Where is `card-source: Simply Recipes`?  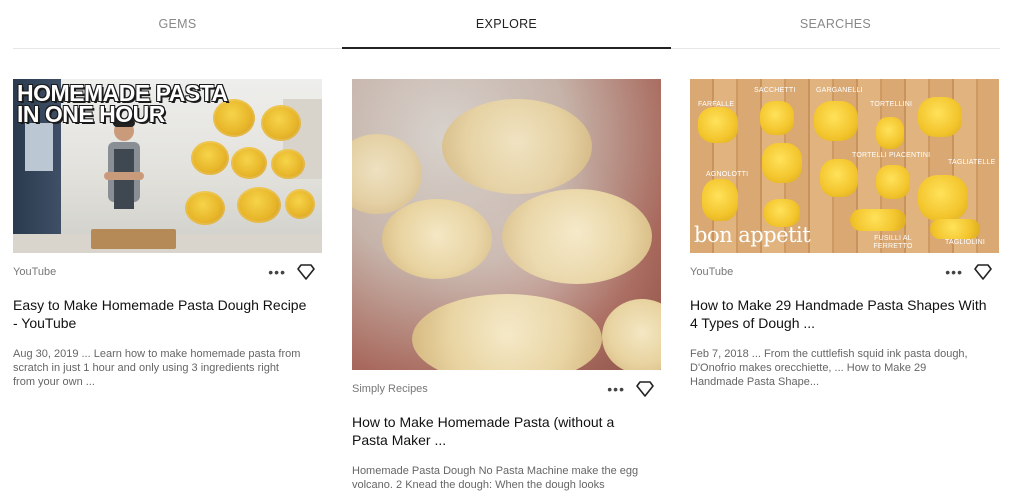
card-source: Simply Recipes is located at coordinates (390, 389).